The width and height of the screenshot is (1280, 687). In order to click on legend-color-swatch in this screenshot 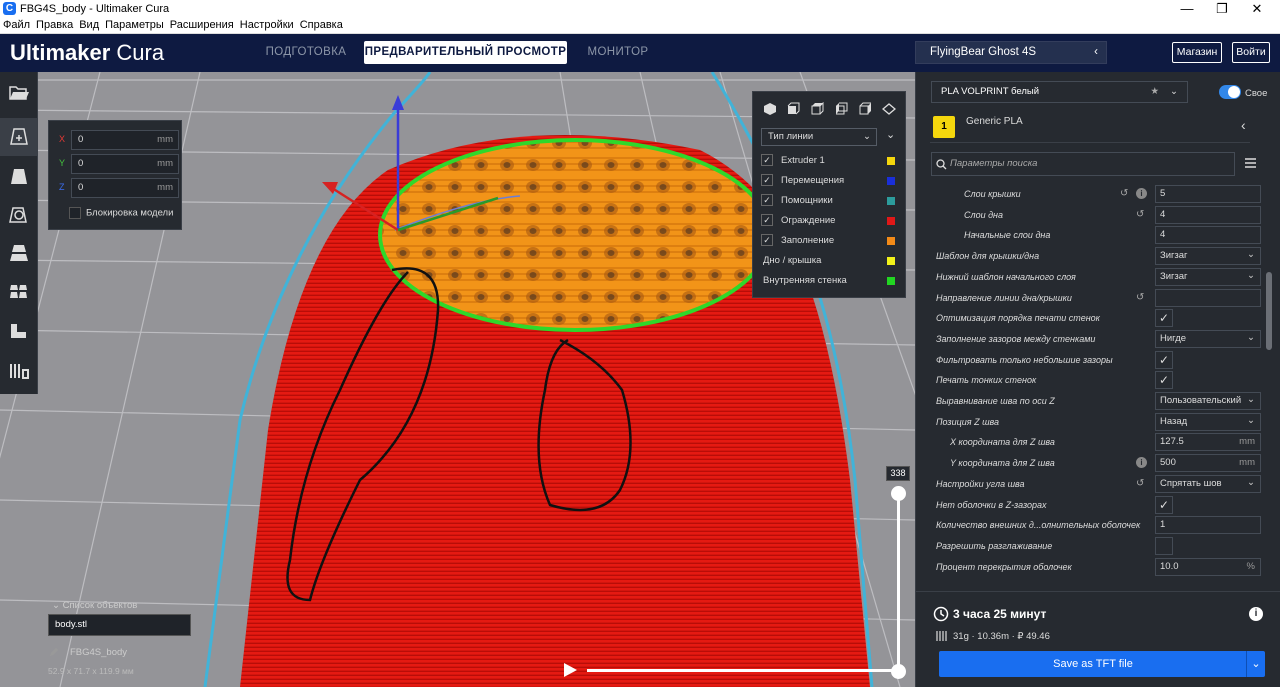, I will do `click(891, 281)`.